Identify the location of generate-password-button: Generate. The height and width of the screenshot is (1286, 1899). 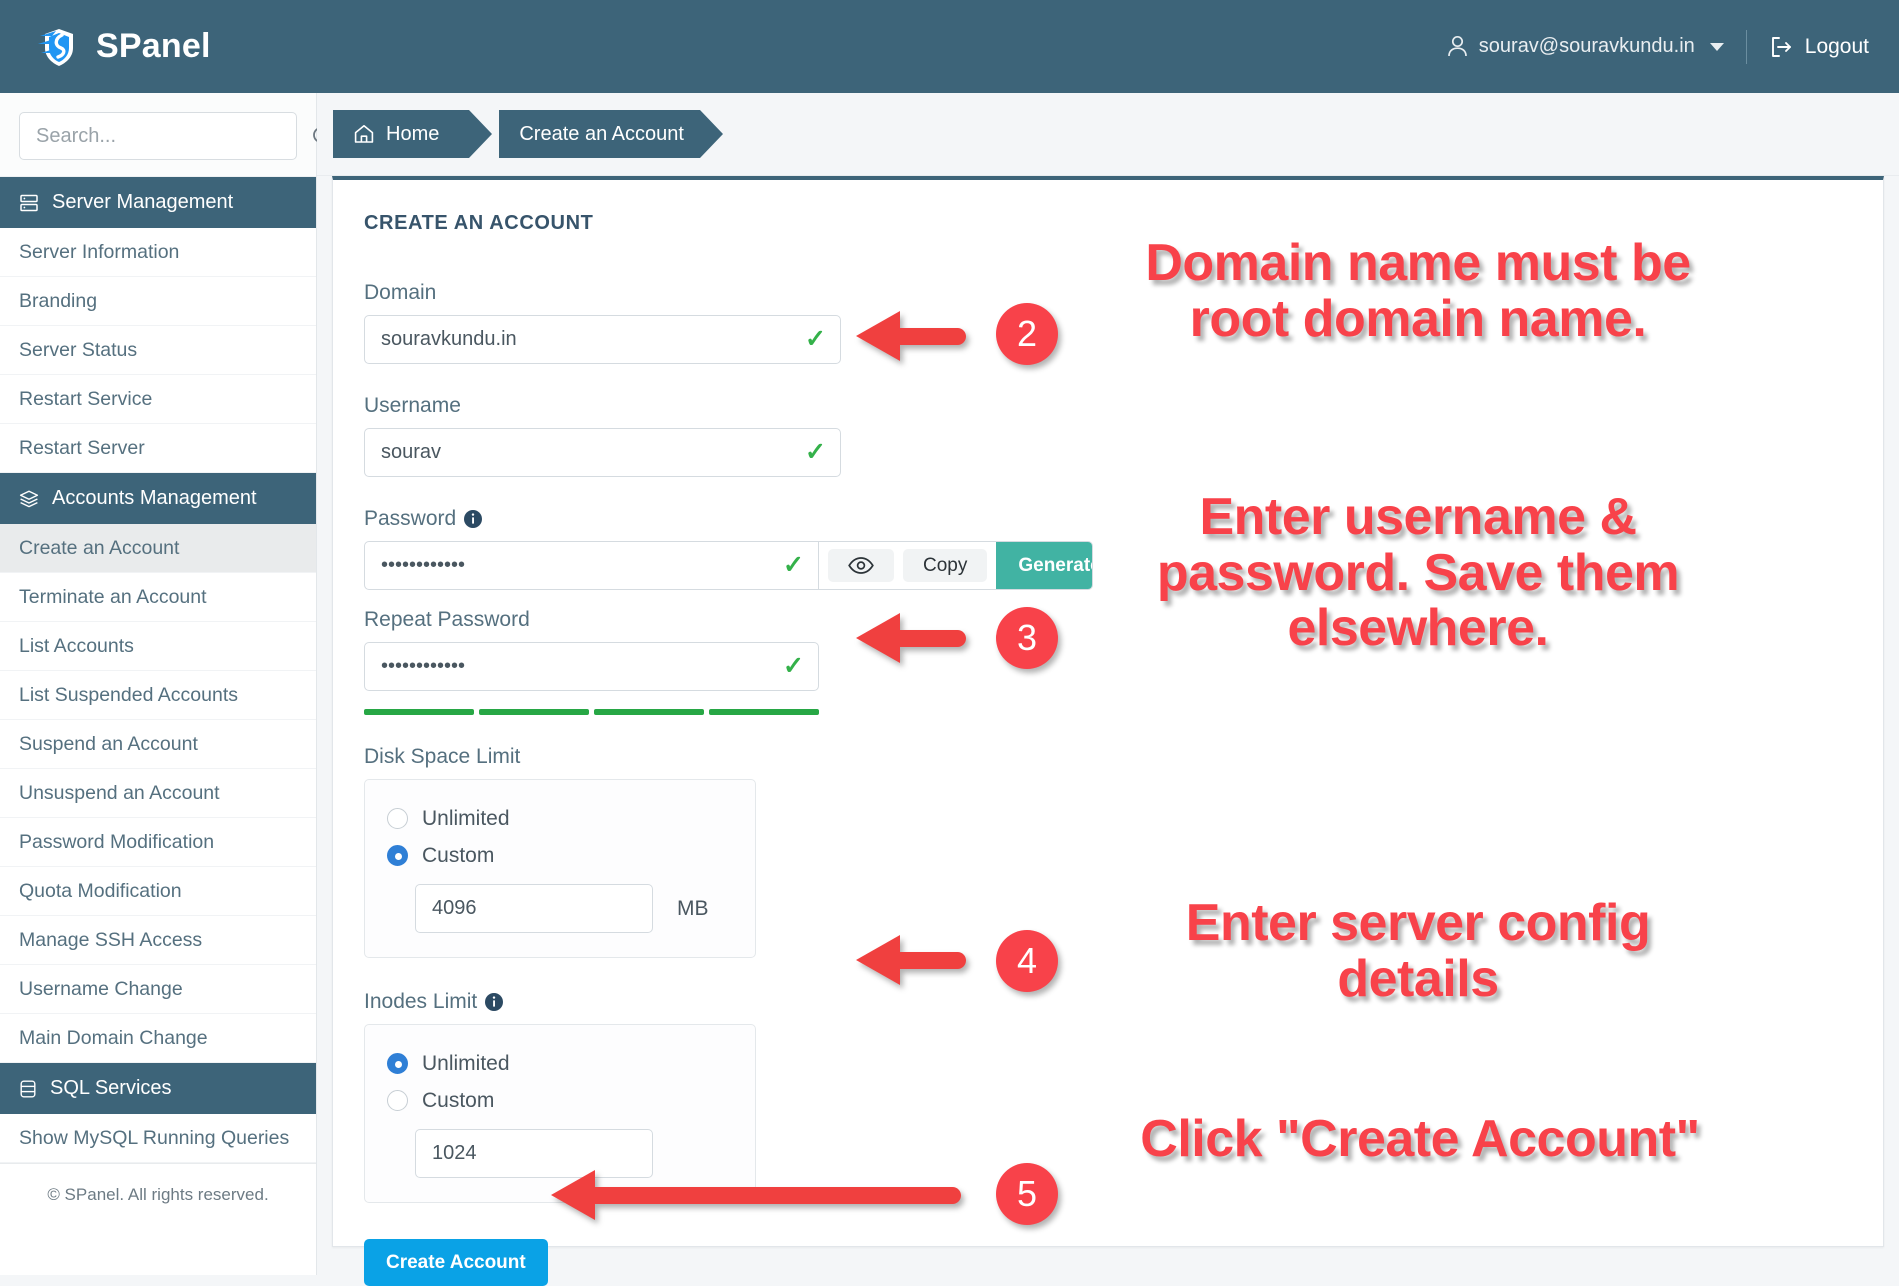
(1044, 565).